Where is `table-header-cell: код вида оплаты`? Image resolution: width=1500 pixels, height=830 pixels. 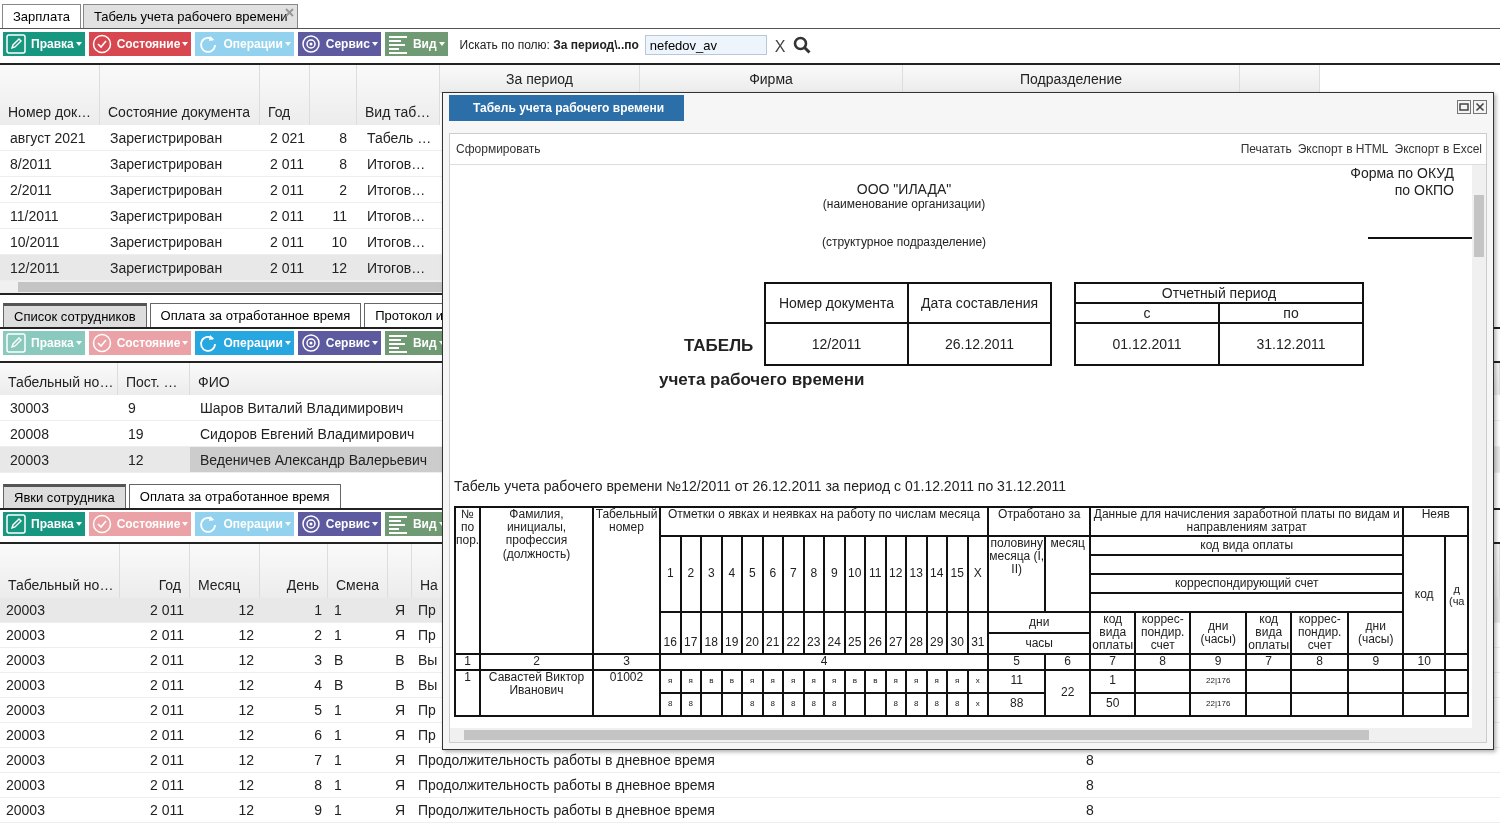 table-header-cell: код вида оплаты is located at coordinates (1247, 545).